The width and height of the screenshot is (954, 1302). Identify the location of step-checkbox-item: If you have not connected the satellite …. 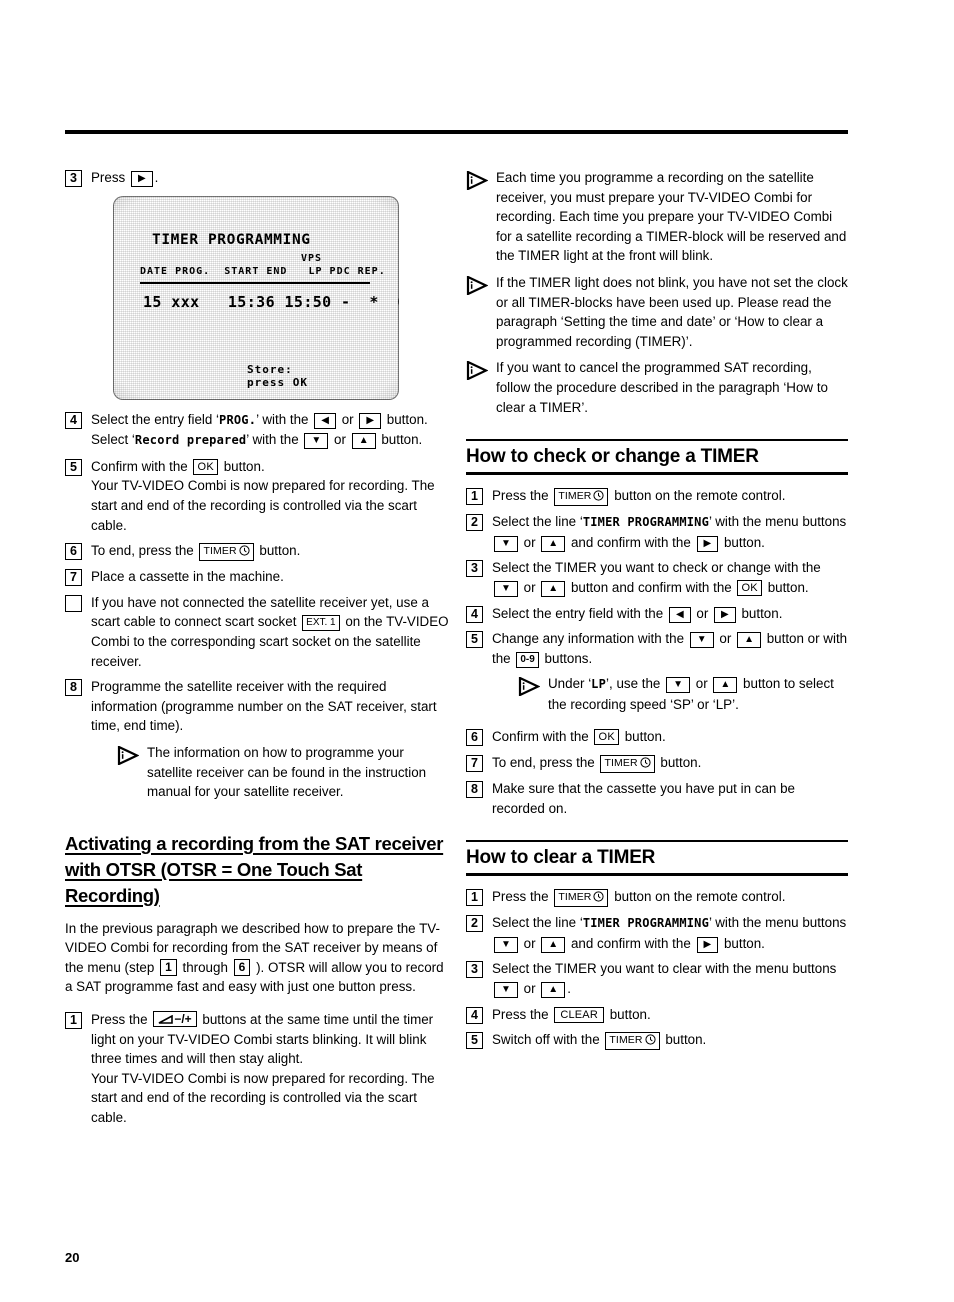
(257, 632).